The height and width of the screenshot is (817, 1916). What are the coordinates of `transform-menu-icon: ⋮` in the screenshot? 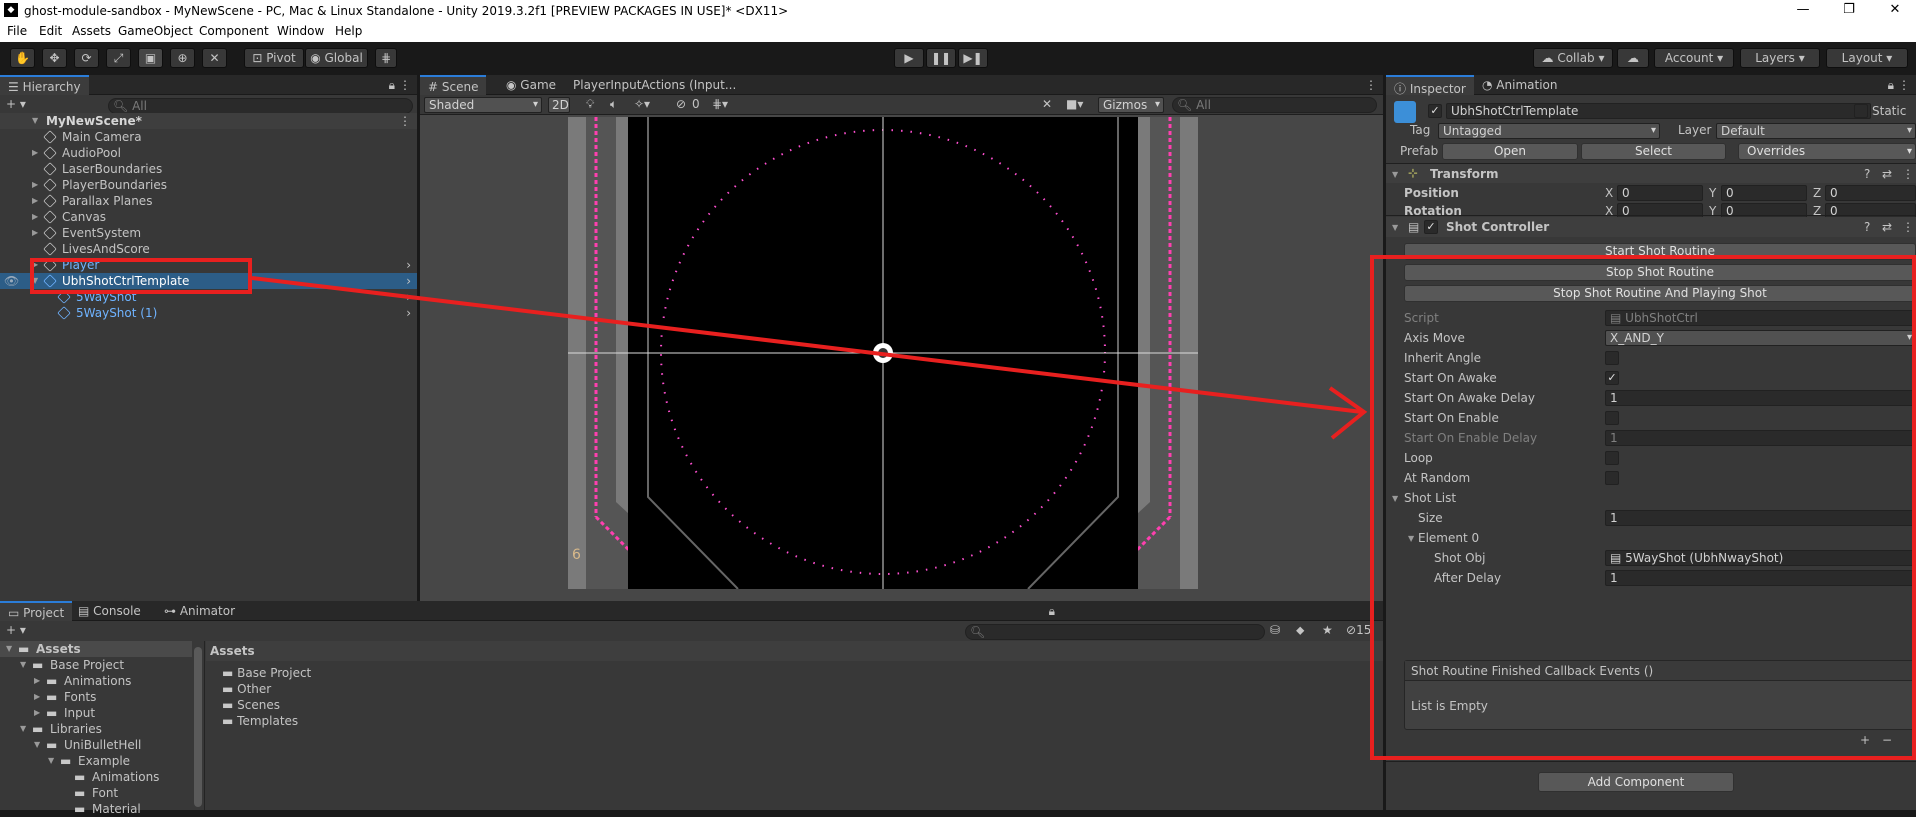 It's located at (1908, 174).